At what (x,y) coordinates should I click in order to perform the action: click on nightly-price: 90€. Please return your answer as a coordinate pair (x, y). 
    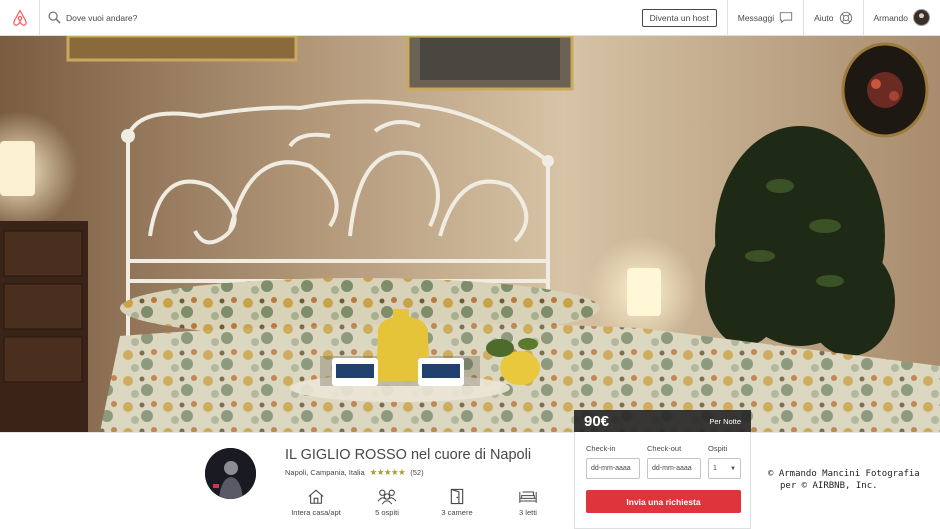
    Looking at the image, I should click on (597, 421).